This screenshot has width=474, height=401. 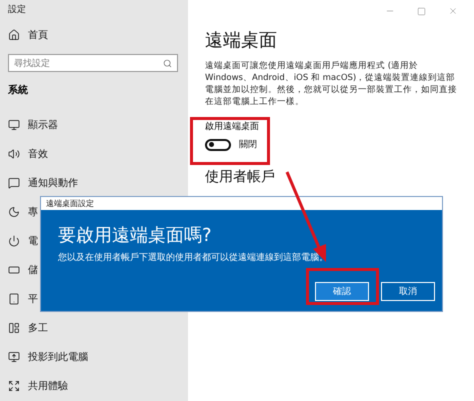 What do you see at coordinates (342, 291) in the screenshot?
I see `confirm-button: 確認` at bounding box center [342, 291].